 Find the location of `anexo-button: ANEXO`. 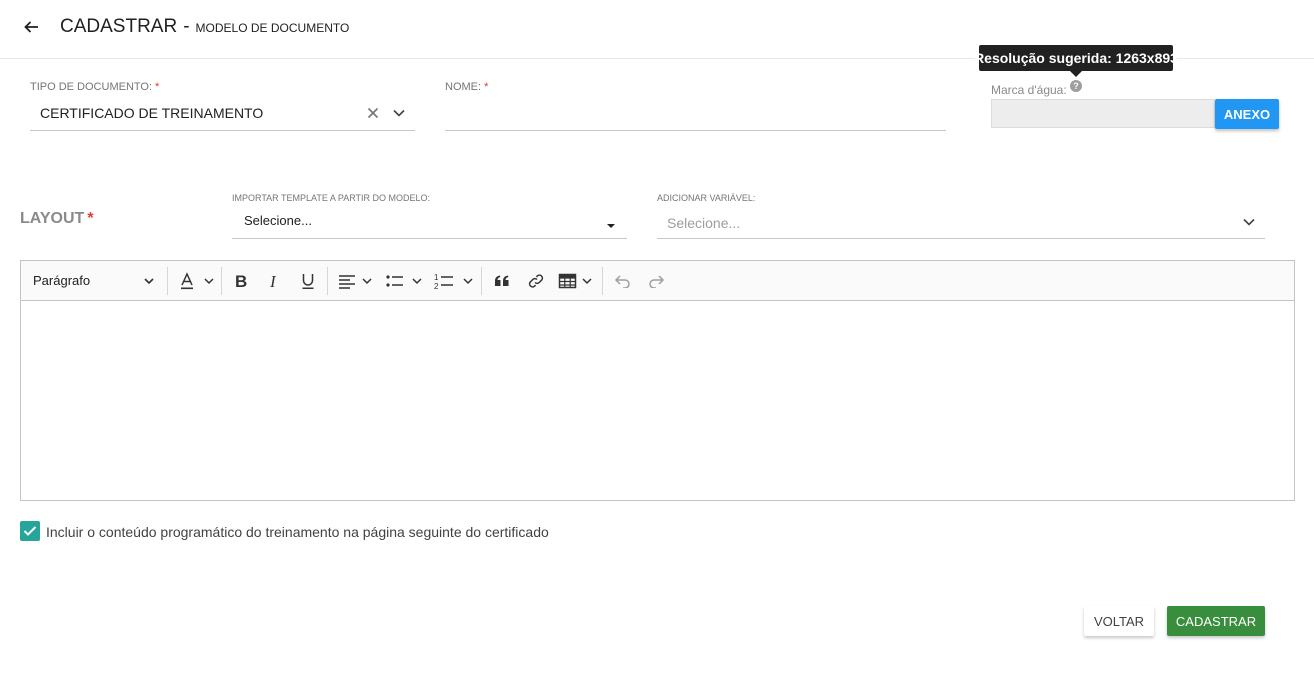

anexo-button: ANEXO is located at coordinates (1247, 114).